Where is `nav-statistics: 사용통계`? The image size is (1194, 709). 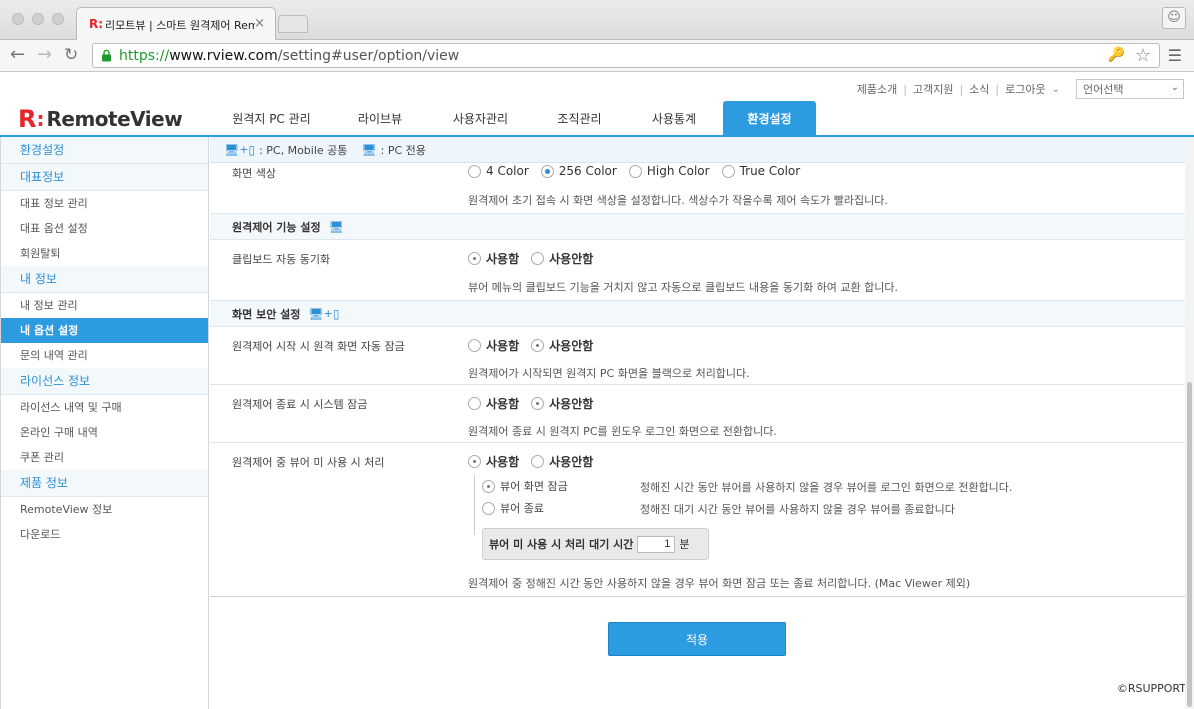 nav-statistics: 사용통계 is located at coordinates (674, 118).